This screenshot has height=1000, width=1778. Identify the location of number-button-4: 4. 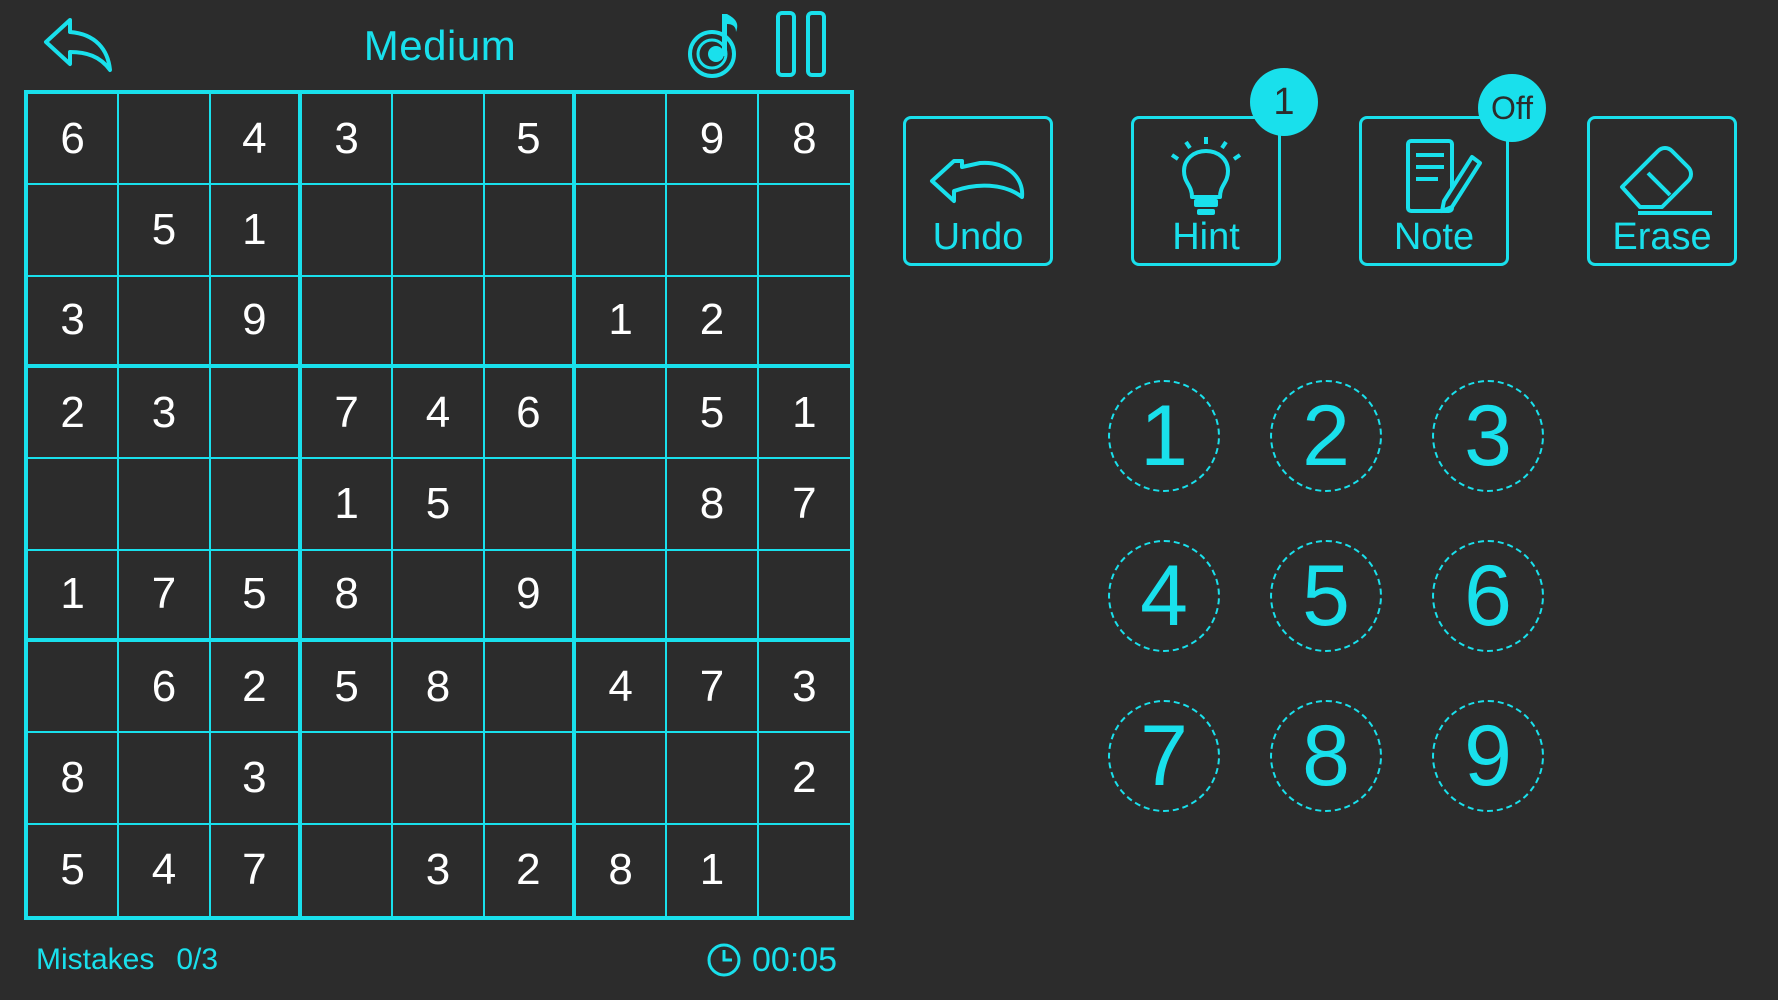
(1164, 596).